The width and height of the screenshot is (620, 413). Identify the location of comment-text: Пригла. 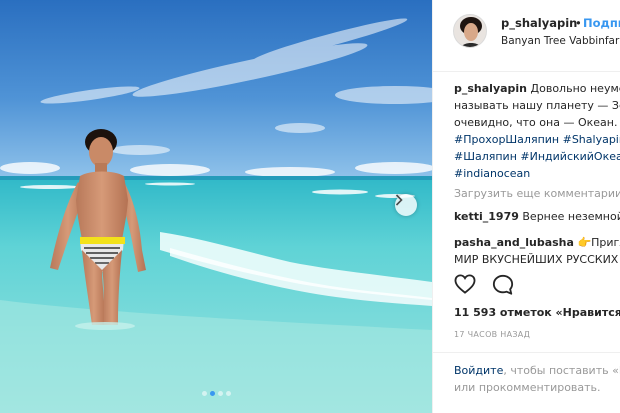
(605, 242).